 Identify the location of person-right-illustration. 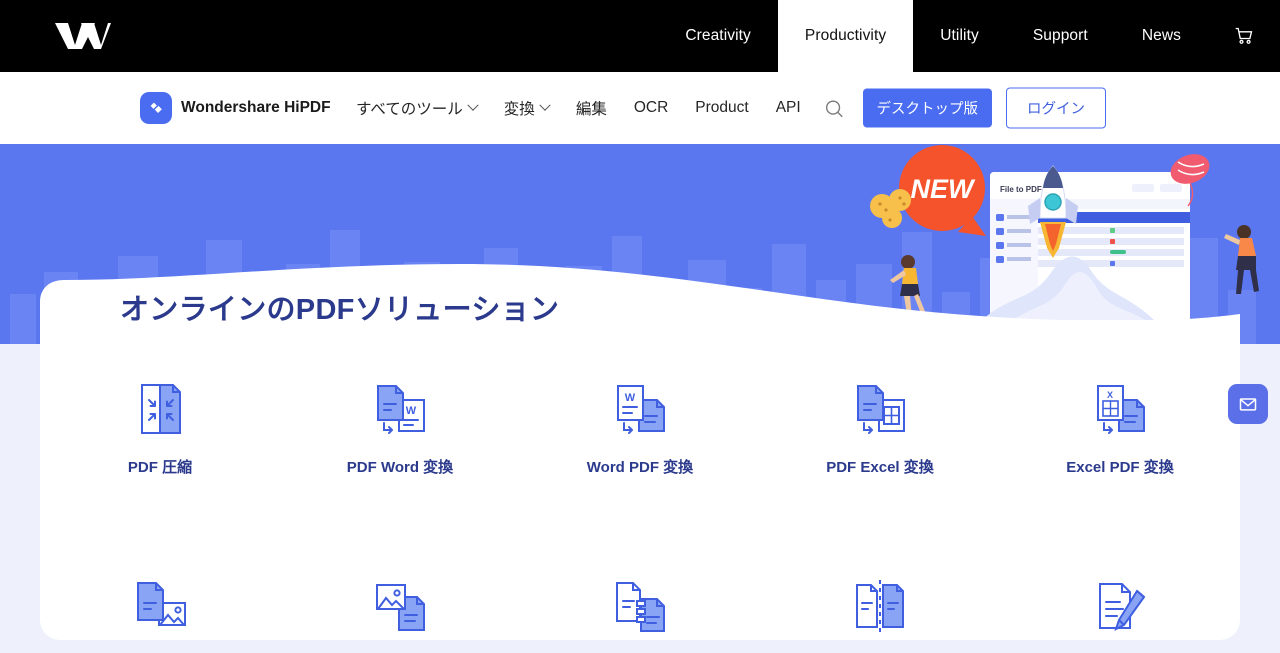
(1241, 259).